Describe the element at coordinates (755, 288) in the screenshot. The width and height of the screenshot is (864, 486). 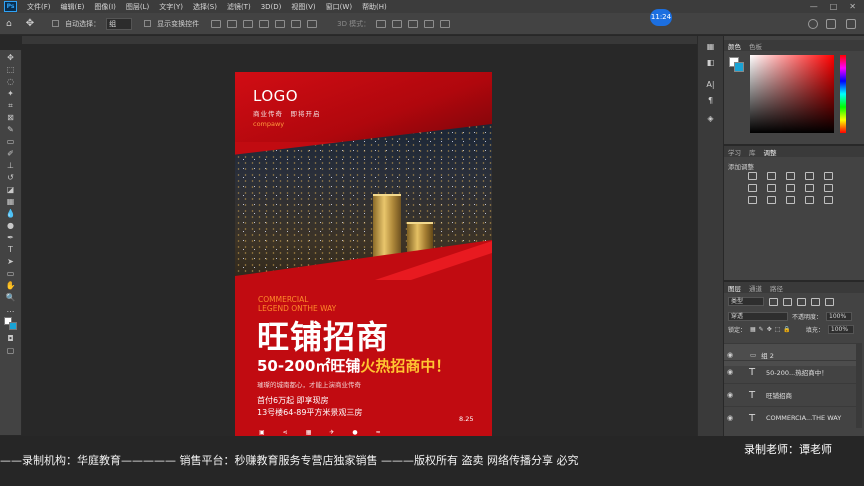
I see `tab-channels: 通道` at that location.